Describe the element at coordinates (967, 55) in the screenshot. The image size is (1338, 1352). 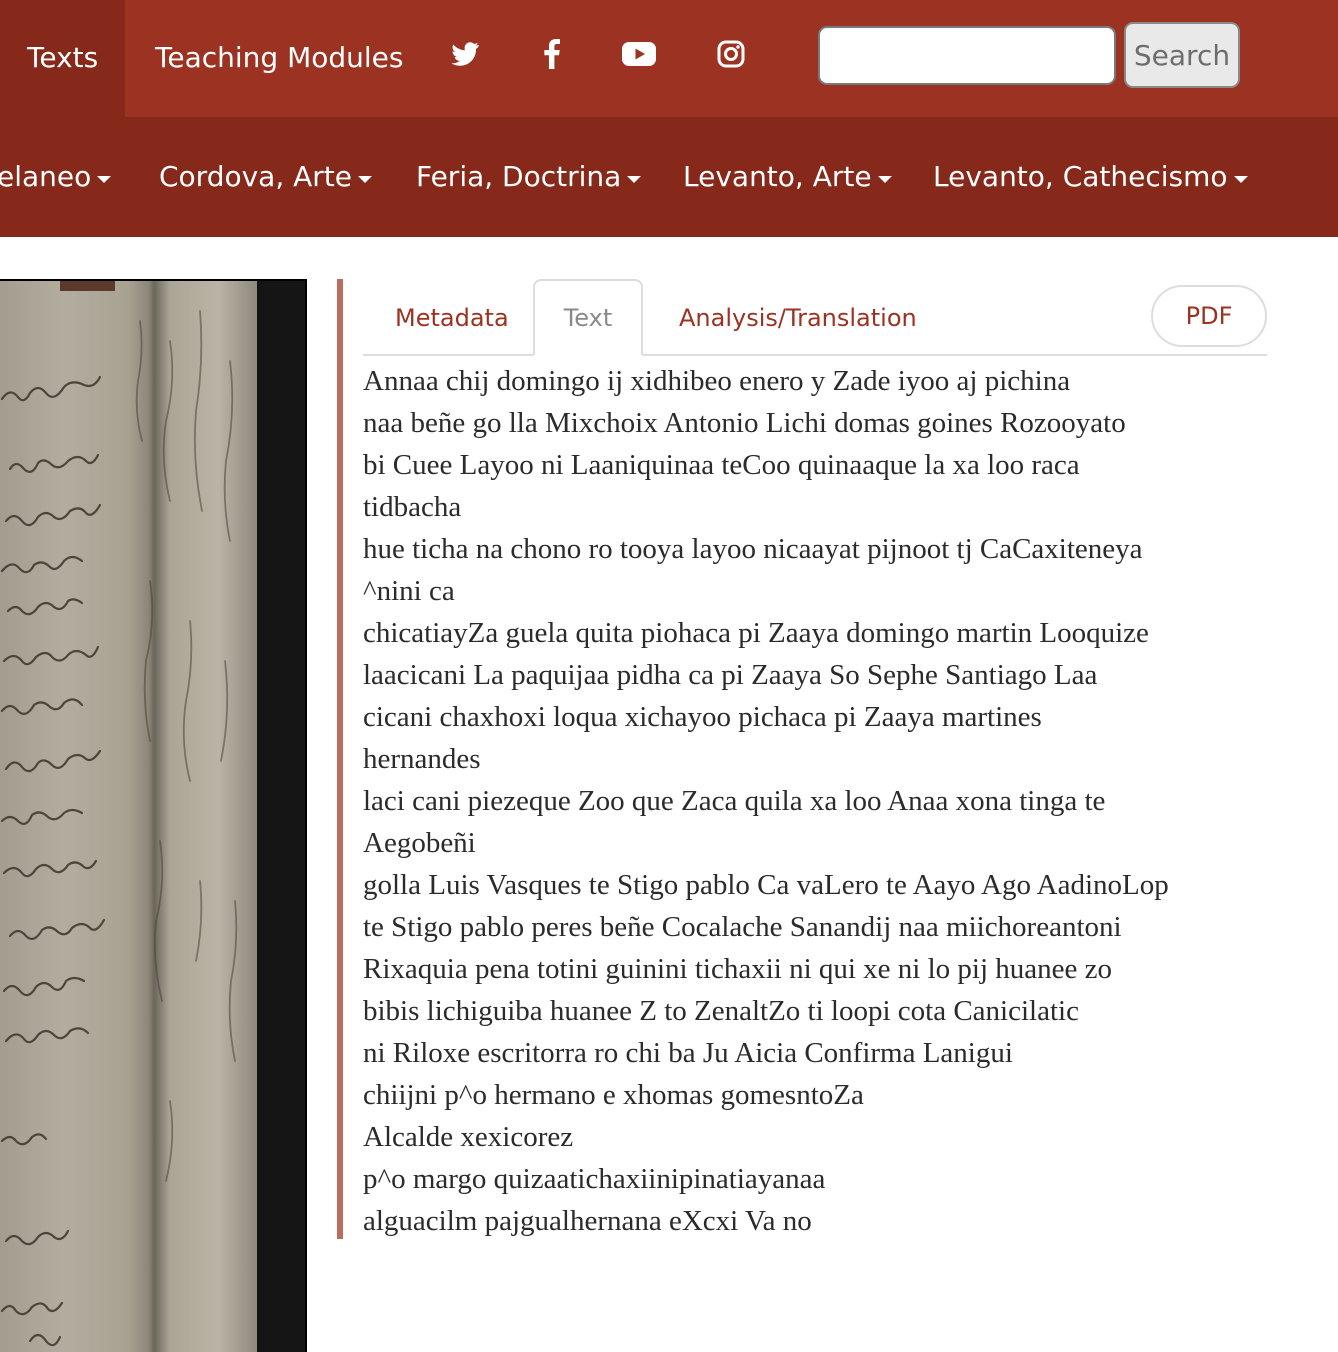
I see `search-input` at that location.